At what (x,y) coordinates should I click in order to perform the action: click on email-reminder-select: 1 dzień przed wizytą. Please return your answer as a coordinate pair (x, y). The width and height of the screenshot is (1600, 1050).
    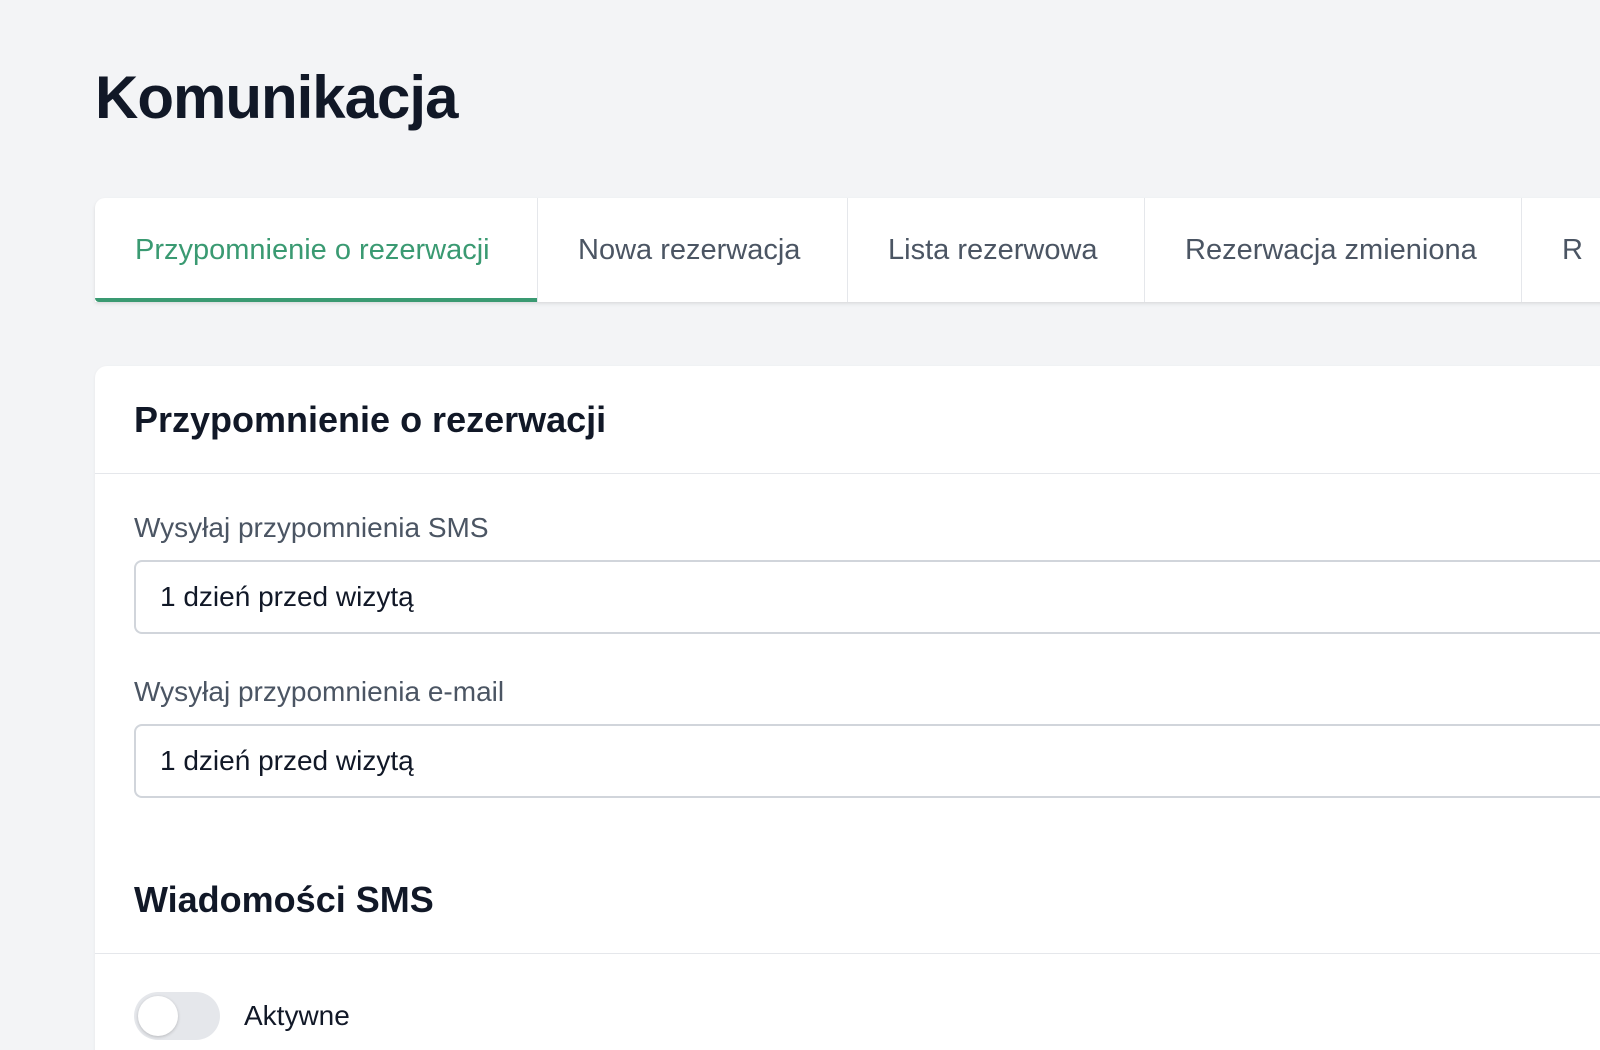
    Looking at the image, I should click on (867, 761).